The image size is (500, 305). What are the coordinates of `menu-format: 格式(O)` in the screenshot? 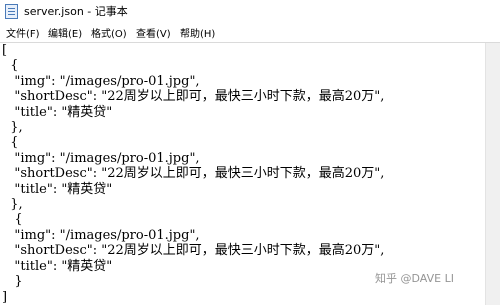 It's located at (109, 32).